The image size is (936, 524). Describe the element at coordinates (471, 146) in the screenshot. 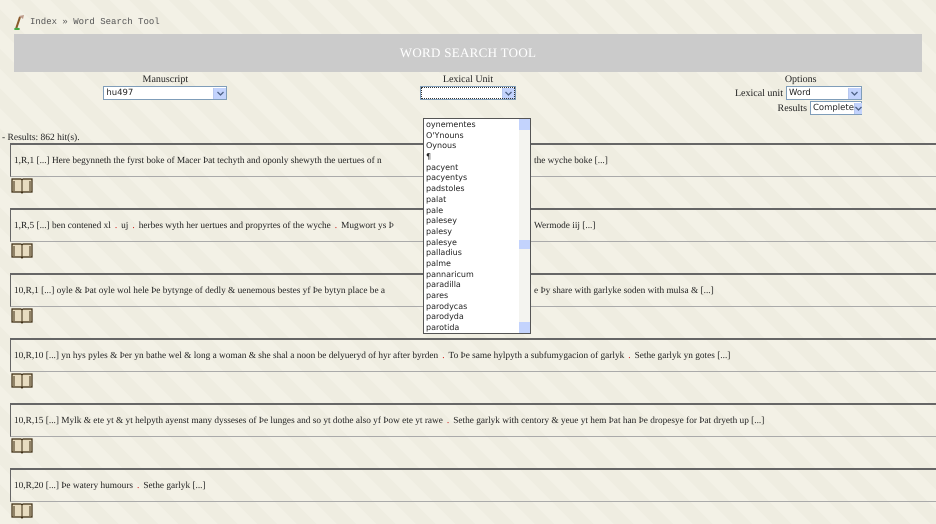

I see `dropdown-option: Oynous` at that location.